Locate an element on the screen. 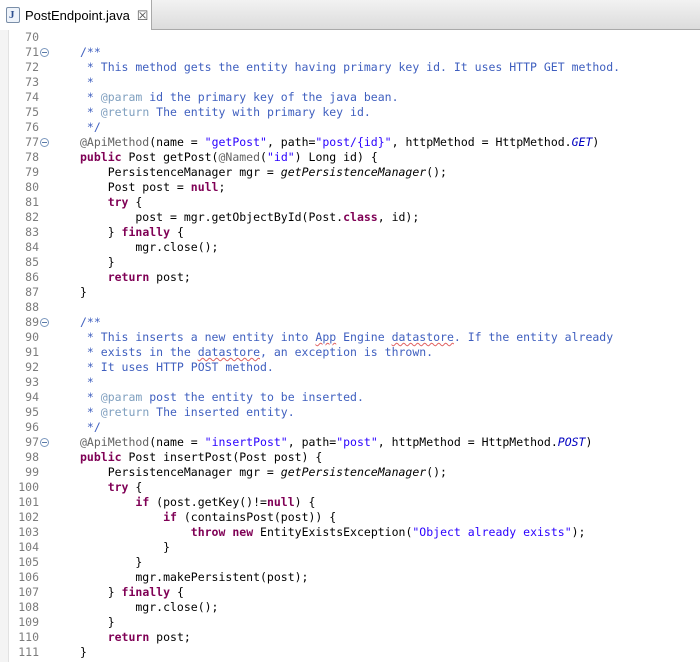 The height and width of the screenshot is (662, 700). line-number: 78 is located at coordinates (32, 157).